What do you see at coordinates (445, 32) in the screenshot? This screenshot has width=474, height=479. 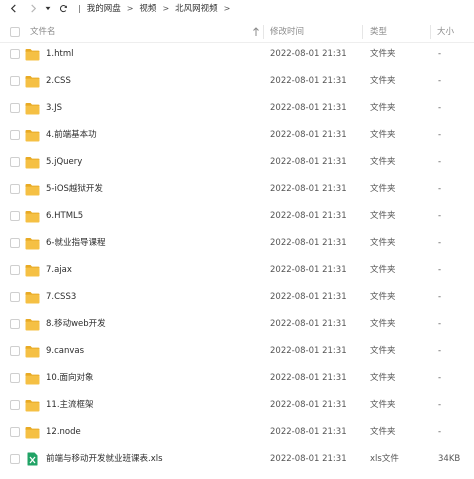 I see `column-header-size: 大小` at bounding box center [445, 32].